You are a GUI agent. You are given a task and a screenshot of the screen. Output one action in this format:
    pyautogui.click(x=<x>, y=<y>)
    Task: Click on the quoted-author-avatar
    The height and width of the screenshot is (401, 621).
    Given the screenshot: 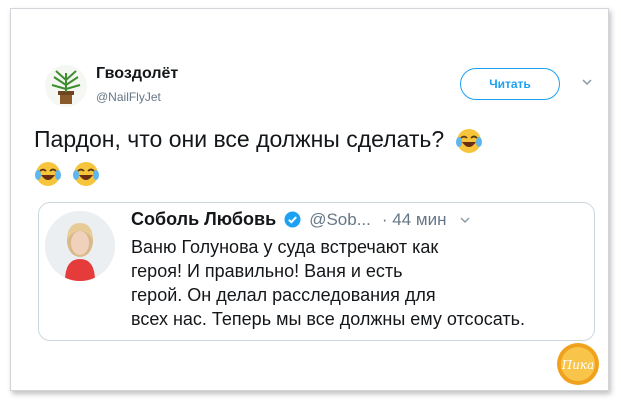 What is the action you would take?
    pyautogui.click(x=80, y=246)
    